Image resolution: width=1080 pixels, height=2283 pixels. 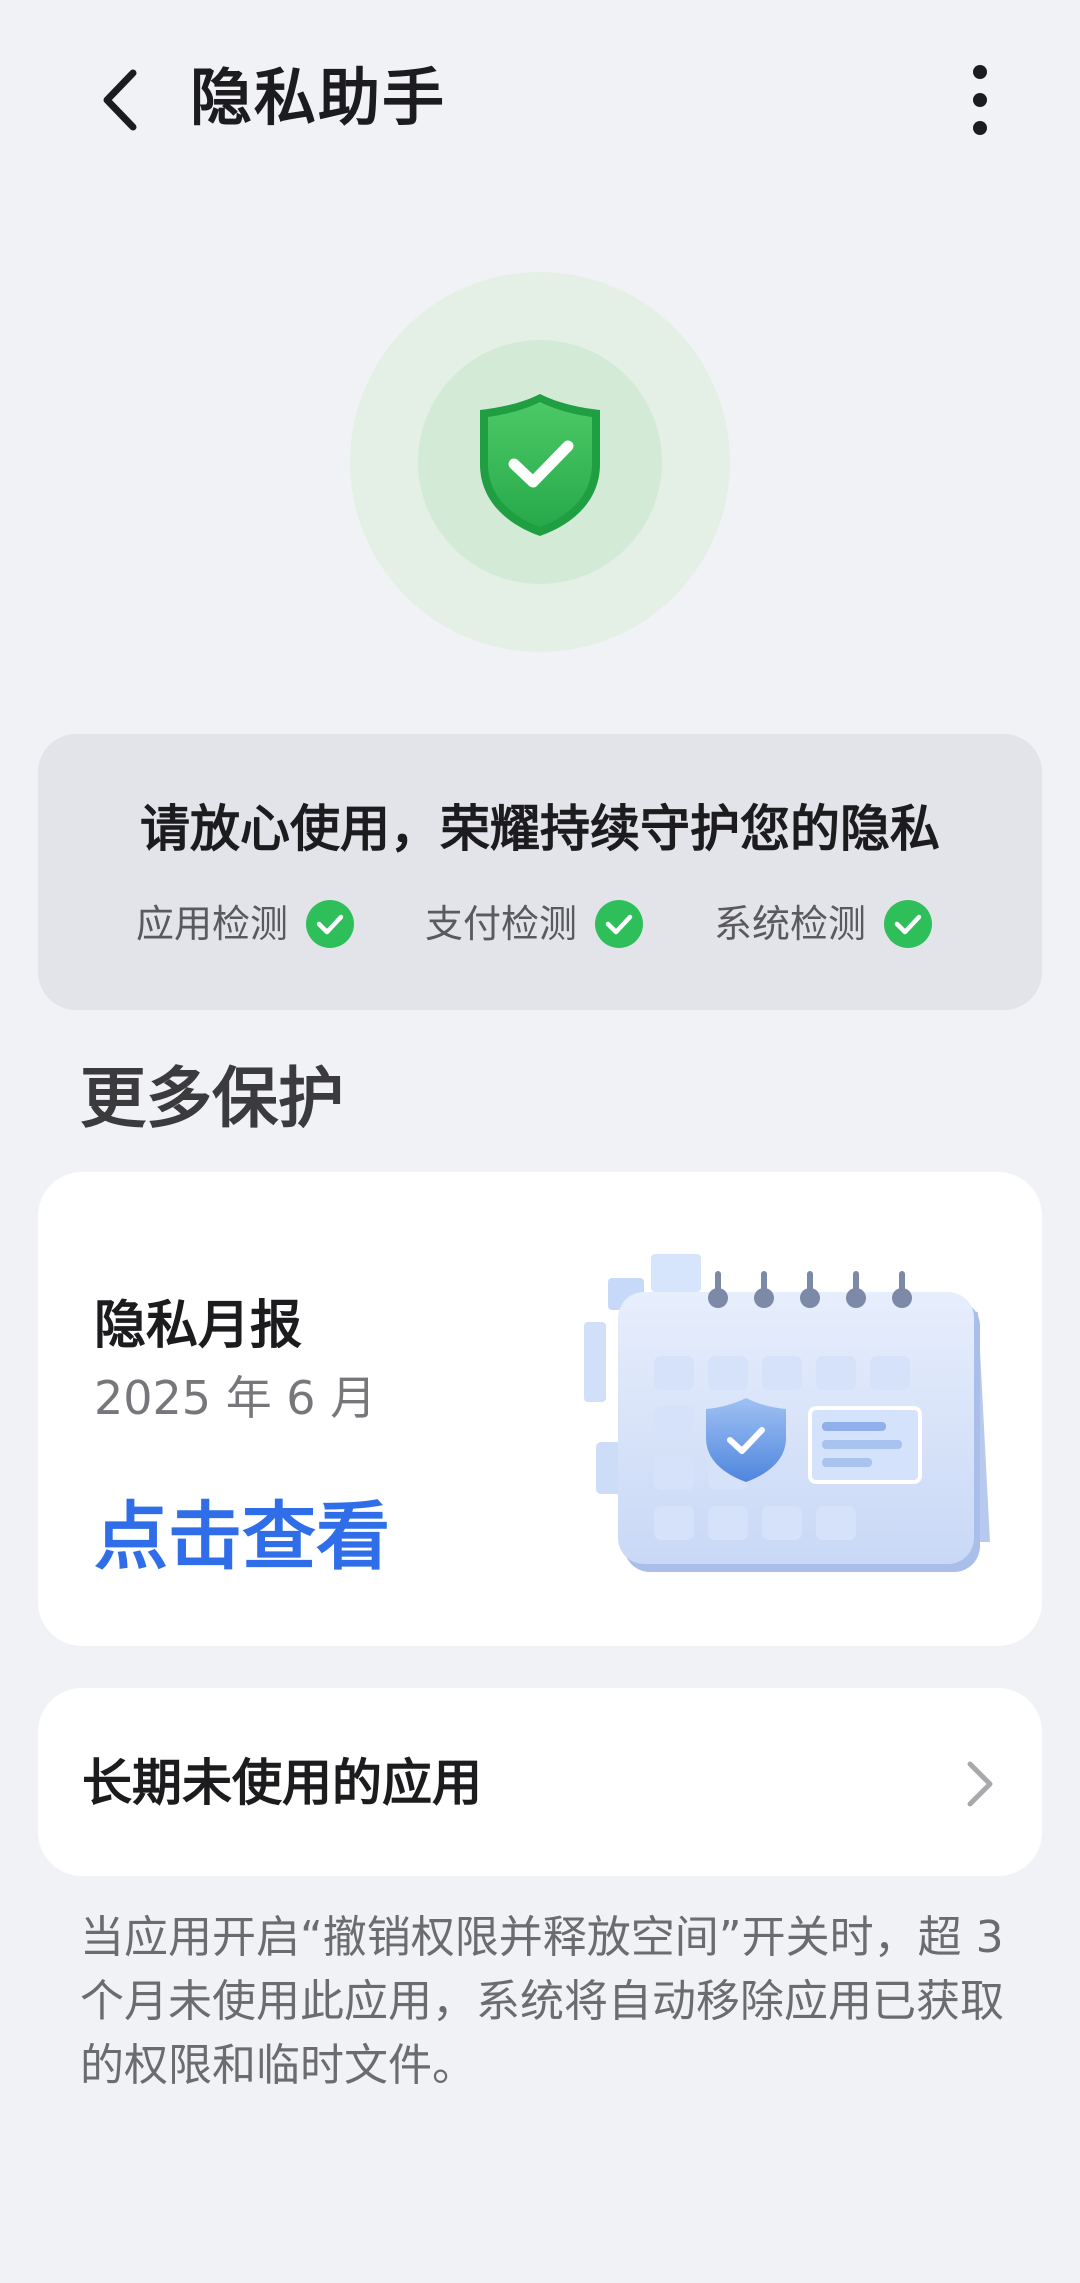 I want to click on shield-check-icon, so click(x=540, y=465).